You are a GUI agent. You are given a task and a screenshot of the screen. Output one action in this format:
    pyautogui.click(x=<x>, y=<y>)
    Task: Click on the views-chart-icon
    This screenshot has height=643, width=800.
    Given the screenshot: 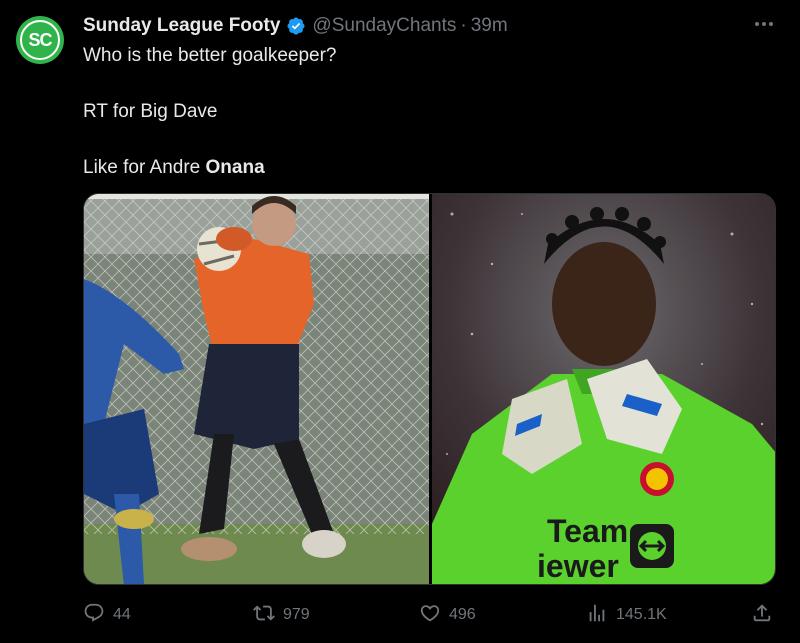 What is the action you would take?
    pyautogui.click(x=597, y=615)
    